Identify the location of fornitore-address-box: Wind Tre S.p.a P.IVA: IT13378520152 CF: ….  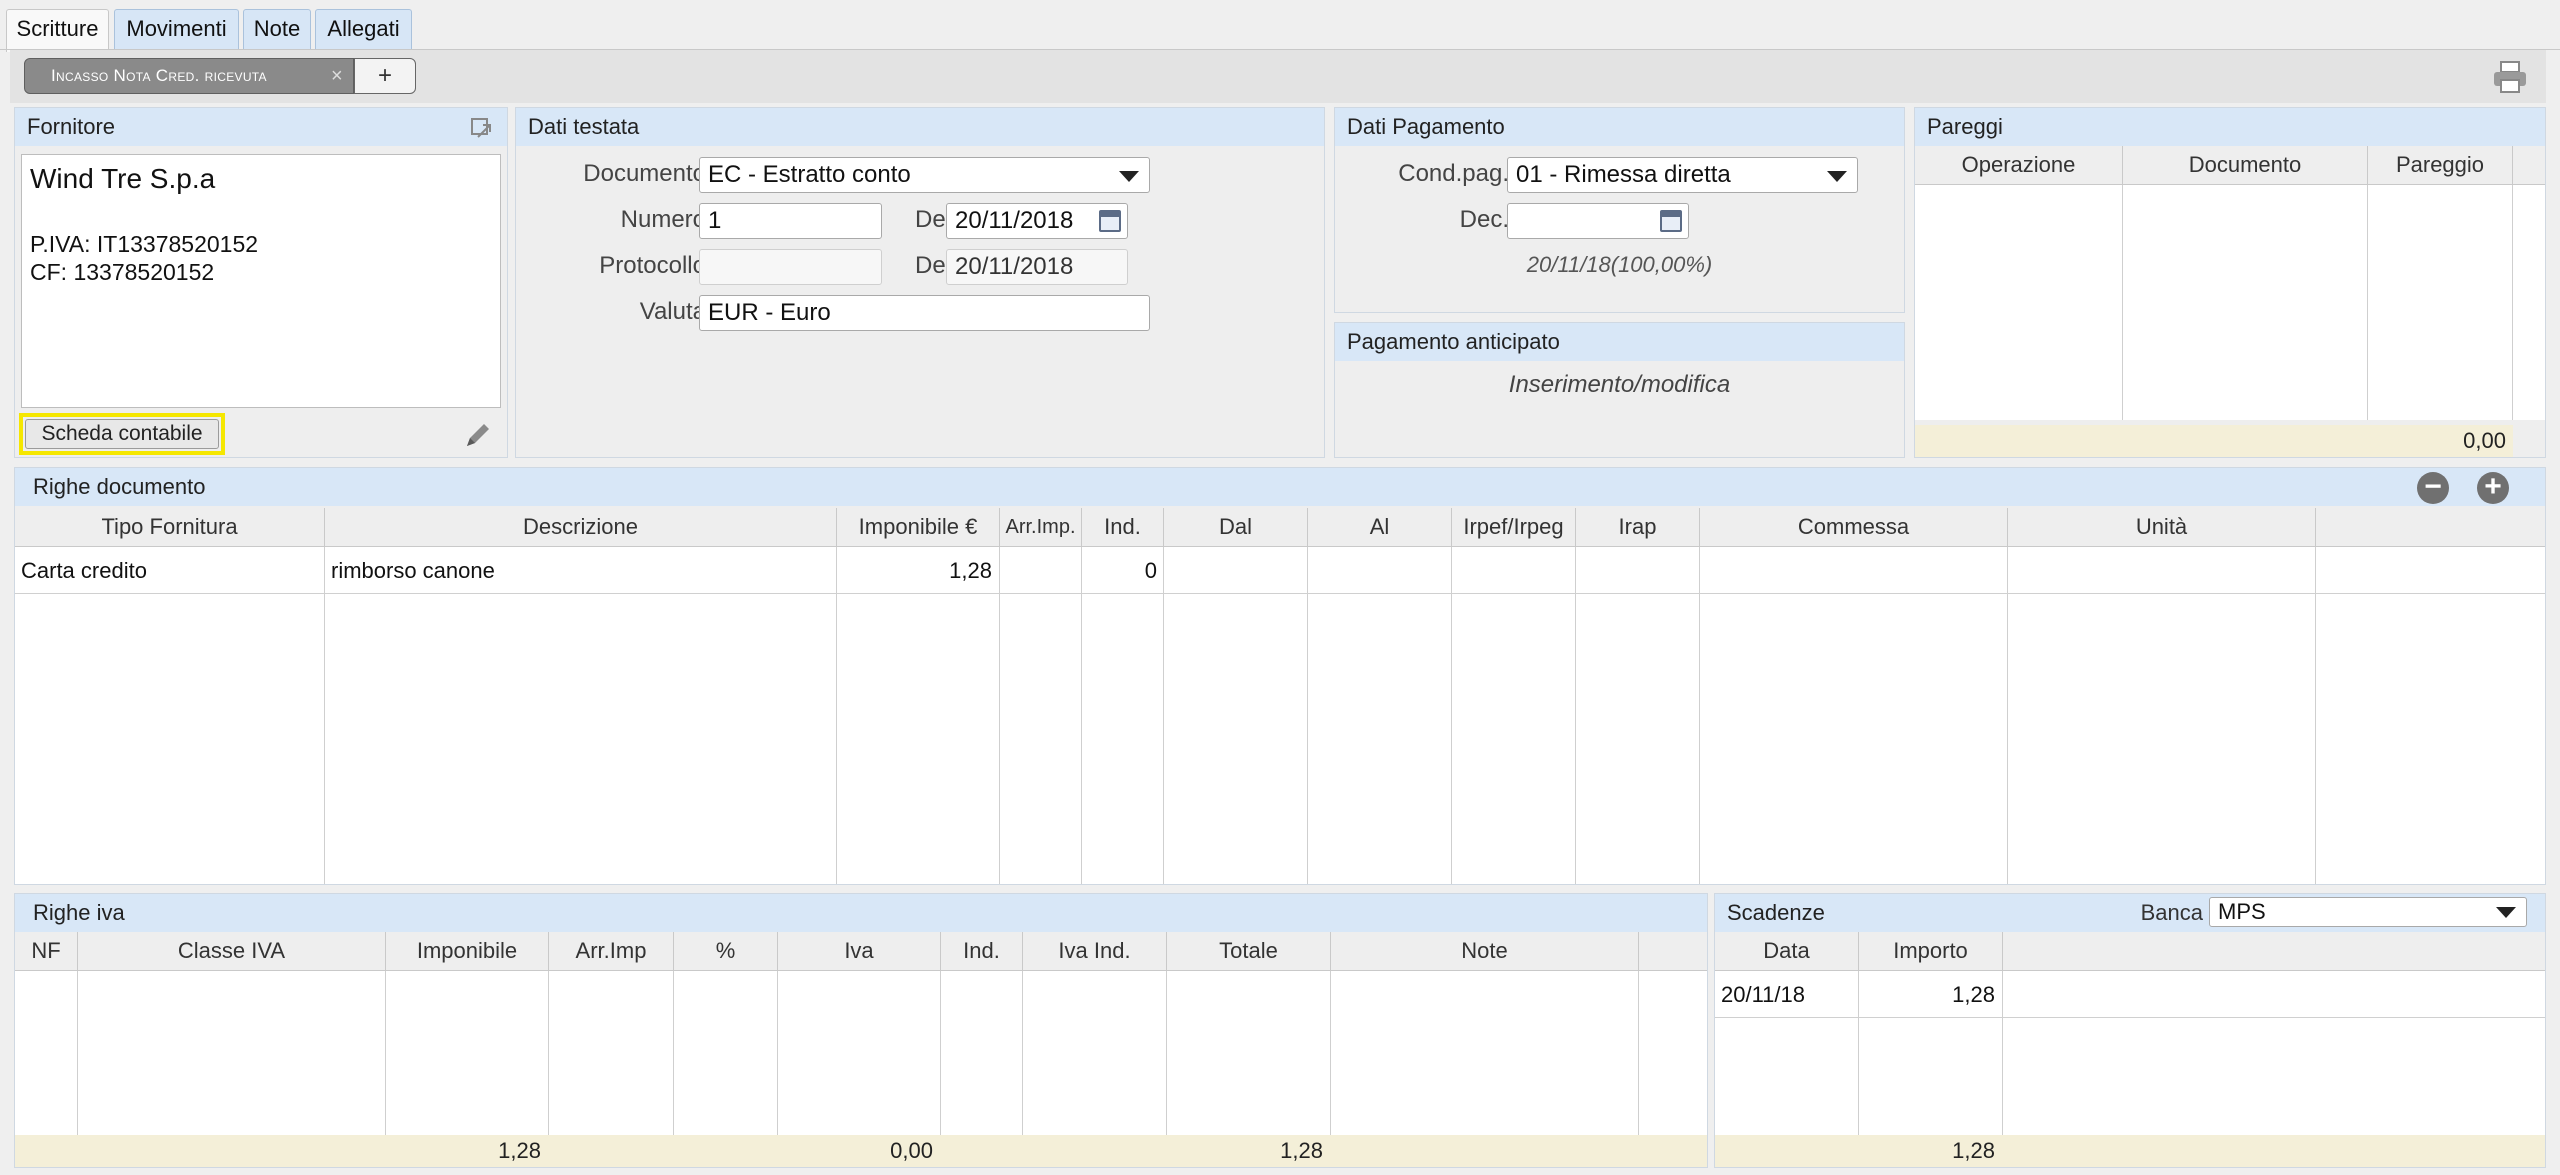
(261, 281).